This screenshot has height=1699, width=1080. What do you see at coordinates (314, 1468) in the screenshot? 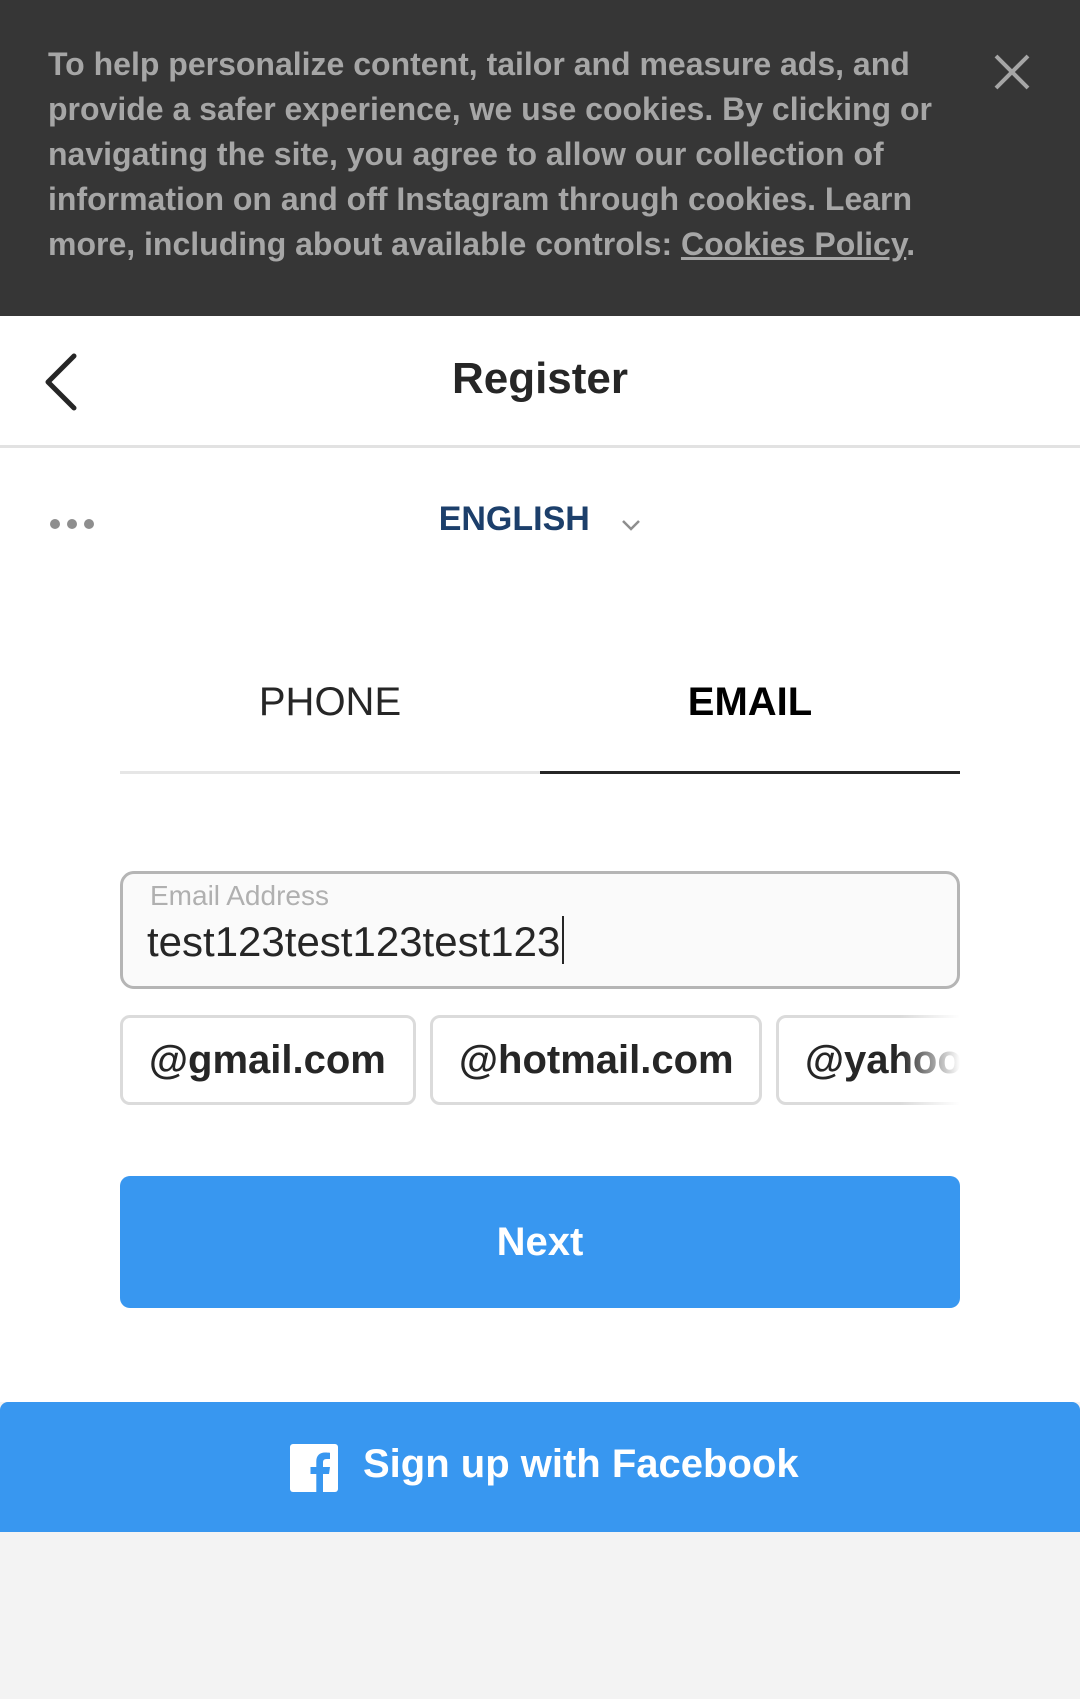
I see `facebook-icon` at bounding box center [314, 1468].